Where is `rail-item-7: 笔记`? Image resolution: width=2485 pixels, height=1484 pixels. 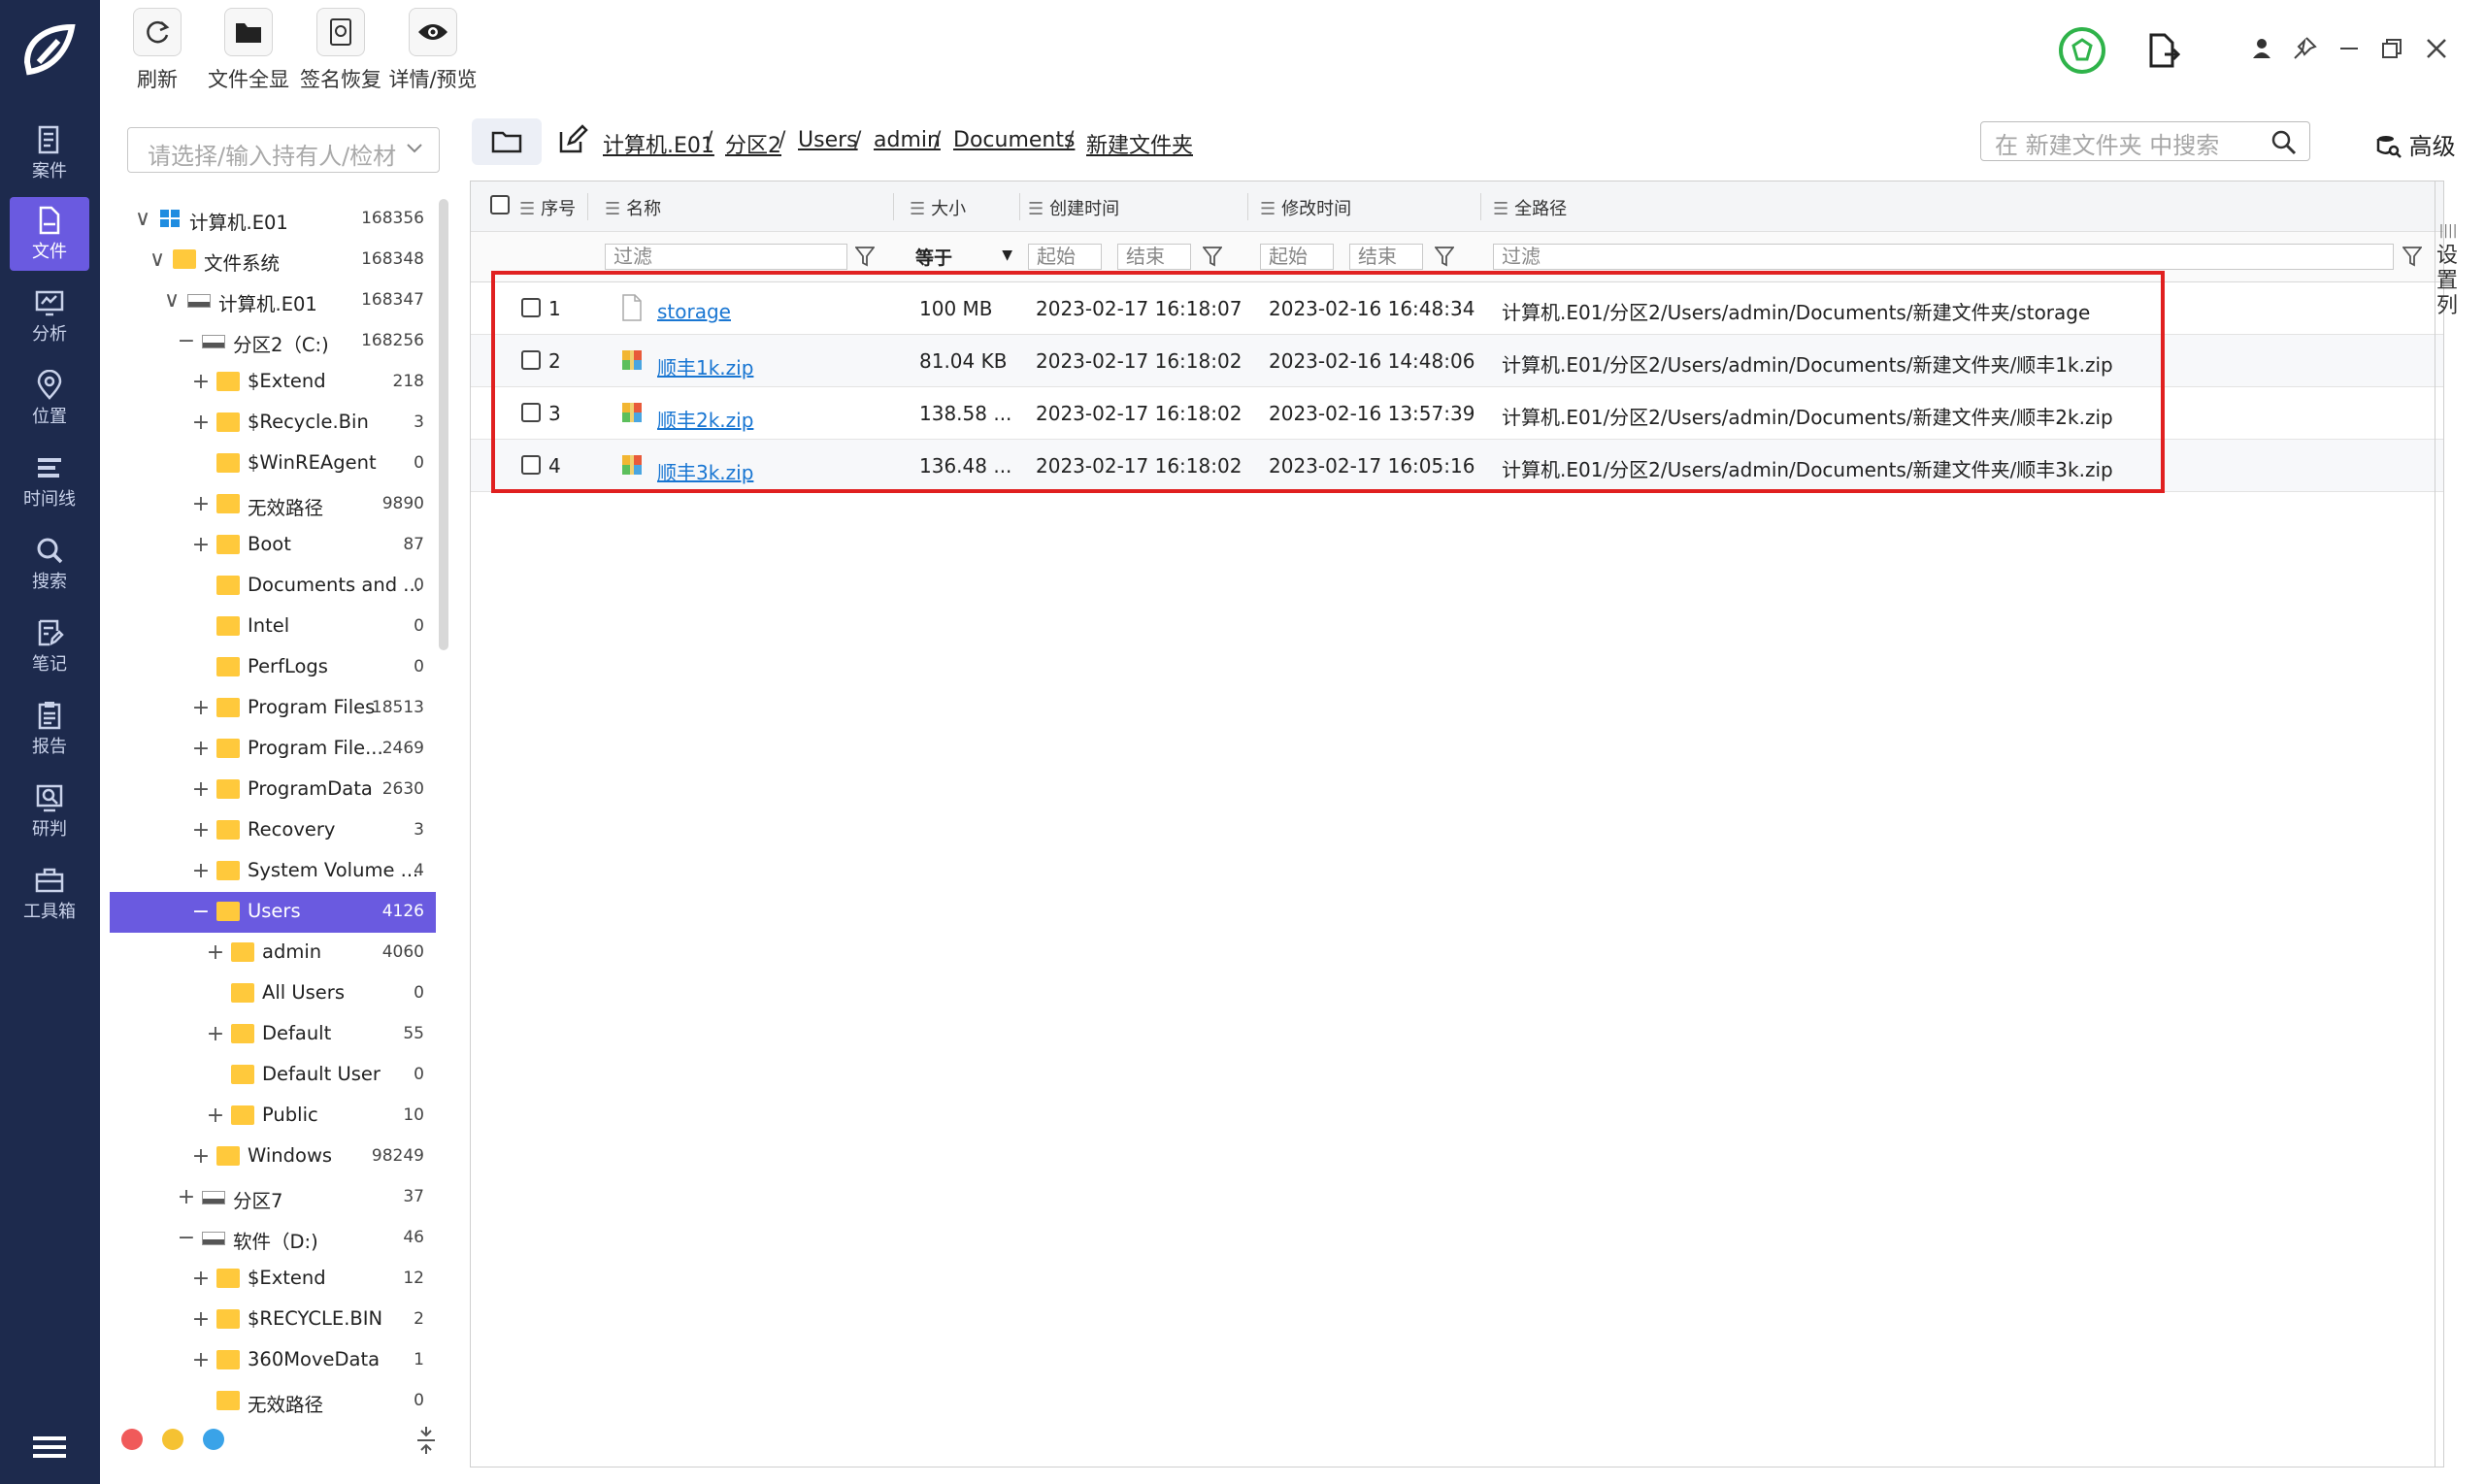 rail-item-7: 笔记 is located at coordinates (50, 646).